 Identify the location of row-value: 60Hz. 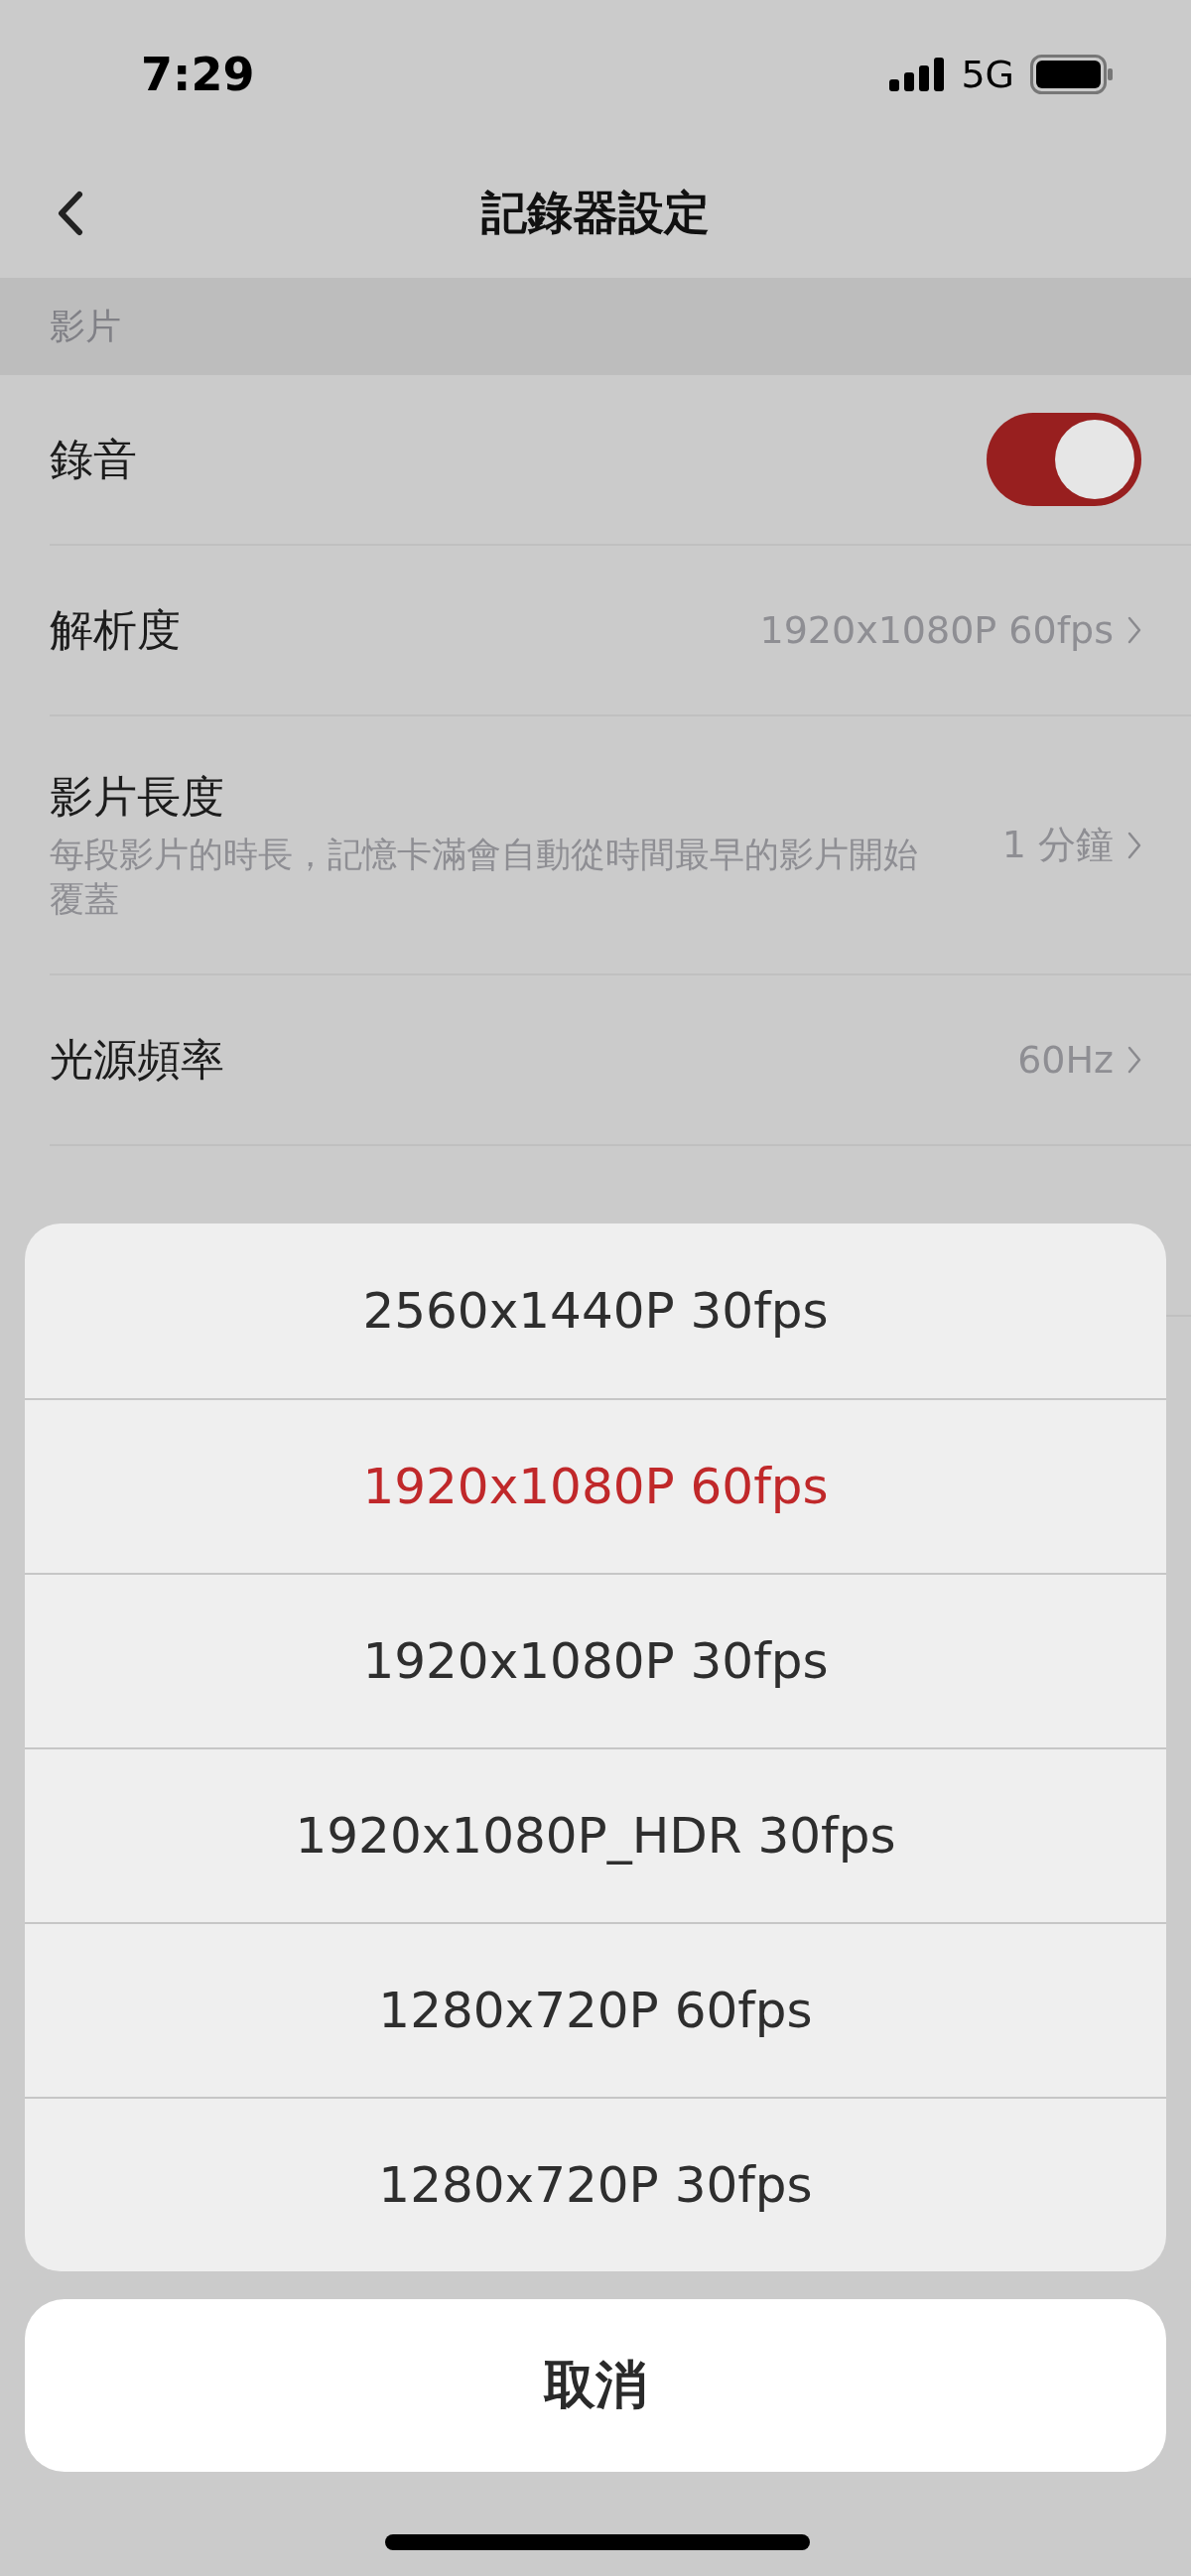
(1065, 1060).